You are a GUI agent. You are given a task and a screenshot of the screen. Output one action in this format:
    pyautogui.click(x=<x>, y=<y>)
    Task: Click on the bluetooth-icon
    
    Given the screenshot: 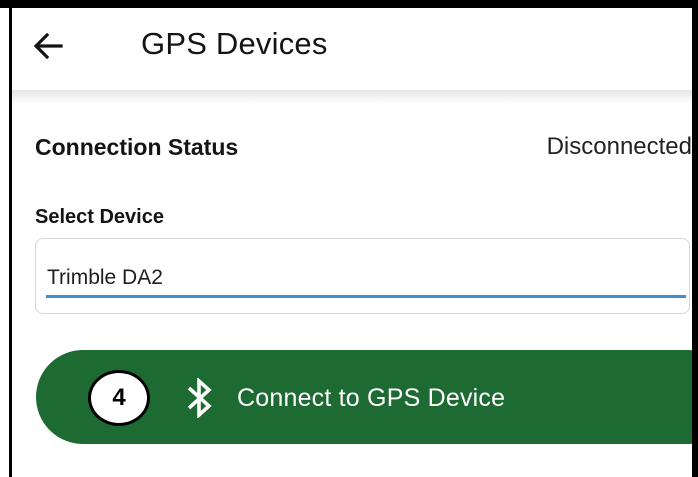 What is the action you would take?
    pyautogui.click(x=199, y=398)
    